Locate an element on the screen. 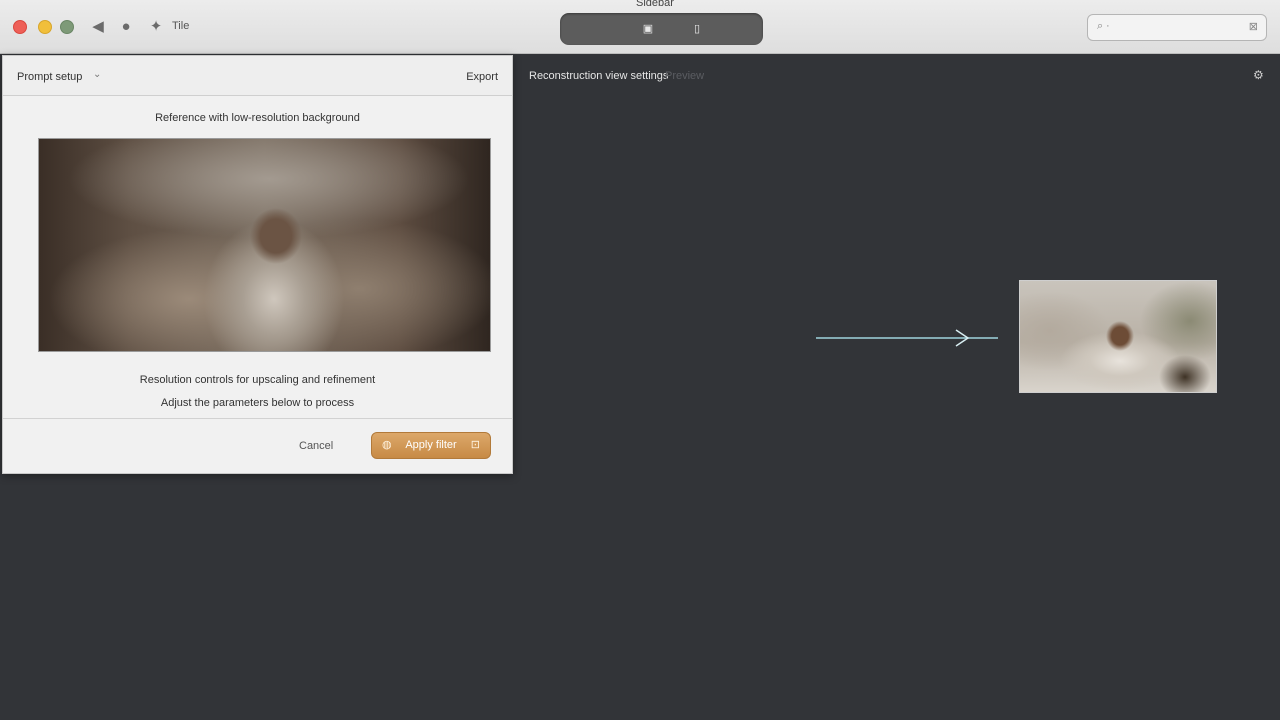 Image resolution: width=1280 pixels, height=720 pixels. tool-icon: ✦ is located at coordinates (156, 27).